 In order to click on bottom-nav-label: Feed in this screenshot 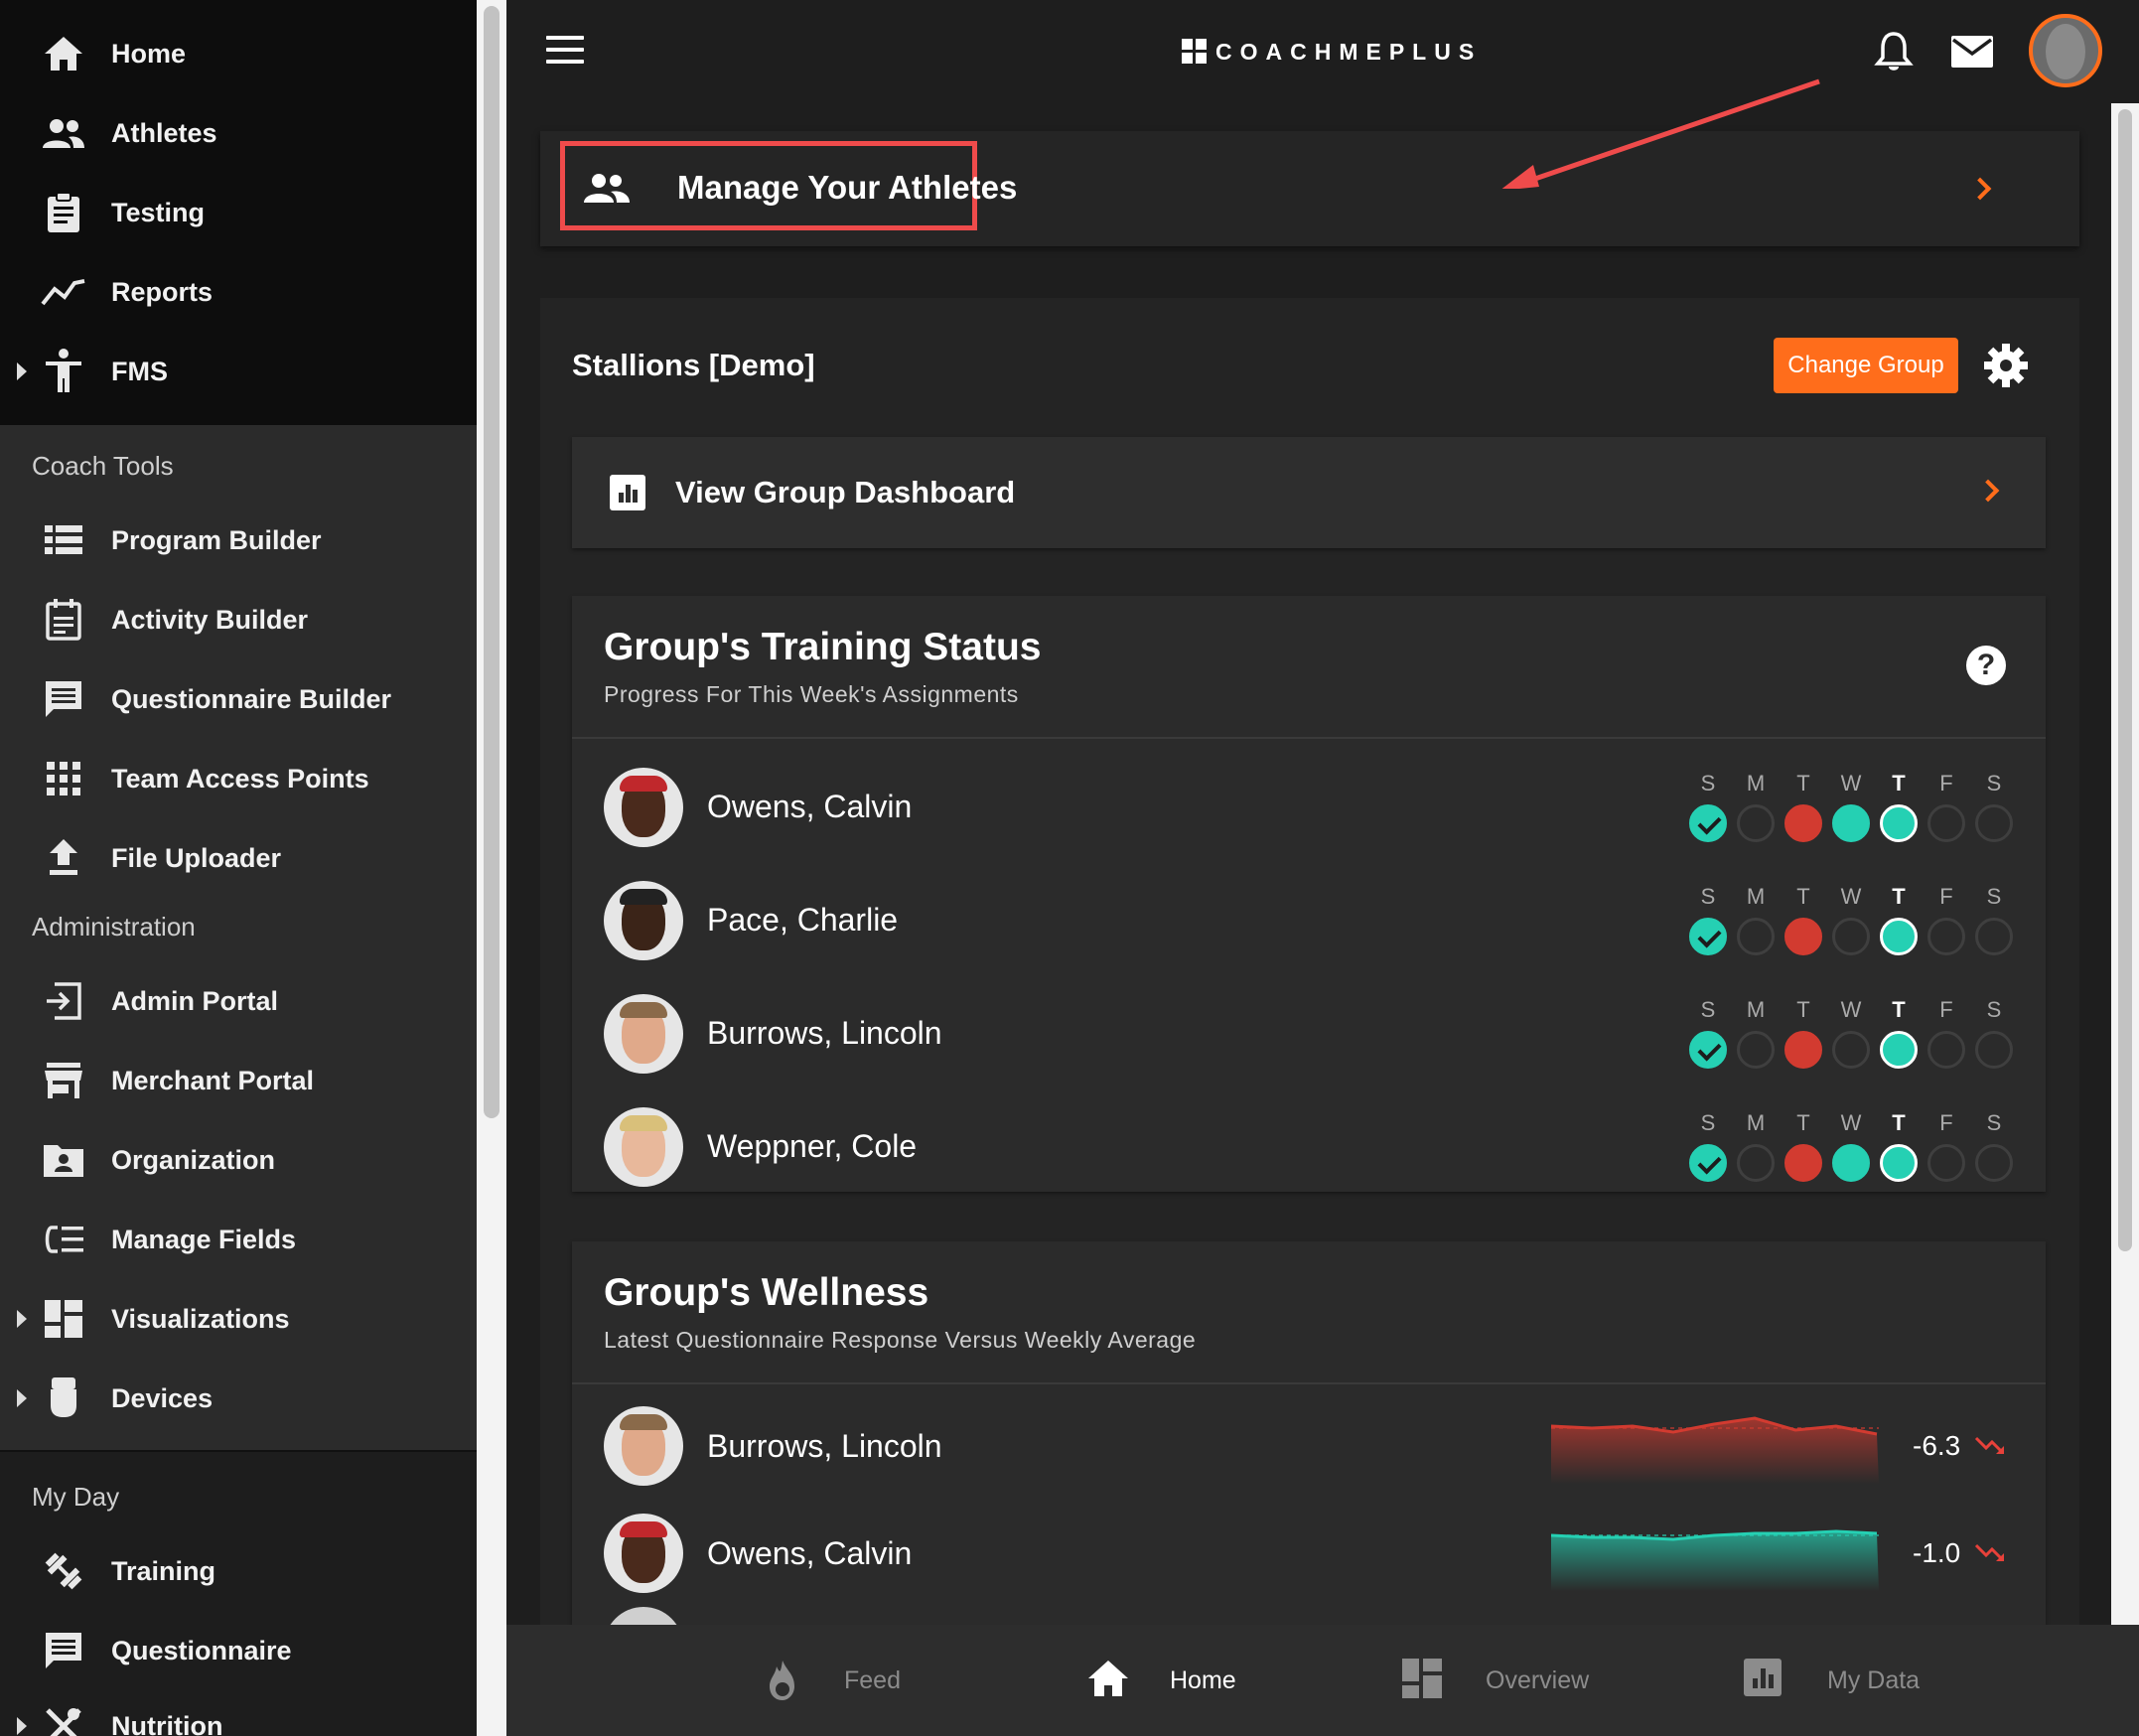, I will do `click(872, 1679)`.